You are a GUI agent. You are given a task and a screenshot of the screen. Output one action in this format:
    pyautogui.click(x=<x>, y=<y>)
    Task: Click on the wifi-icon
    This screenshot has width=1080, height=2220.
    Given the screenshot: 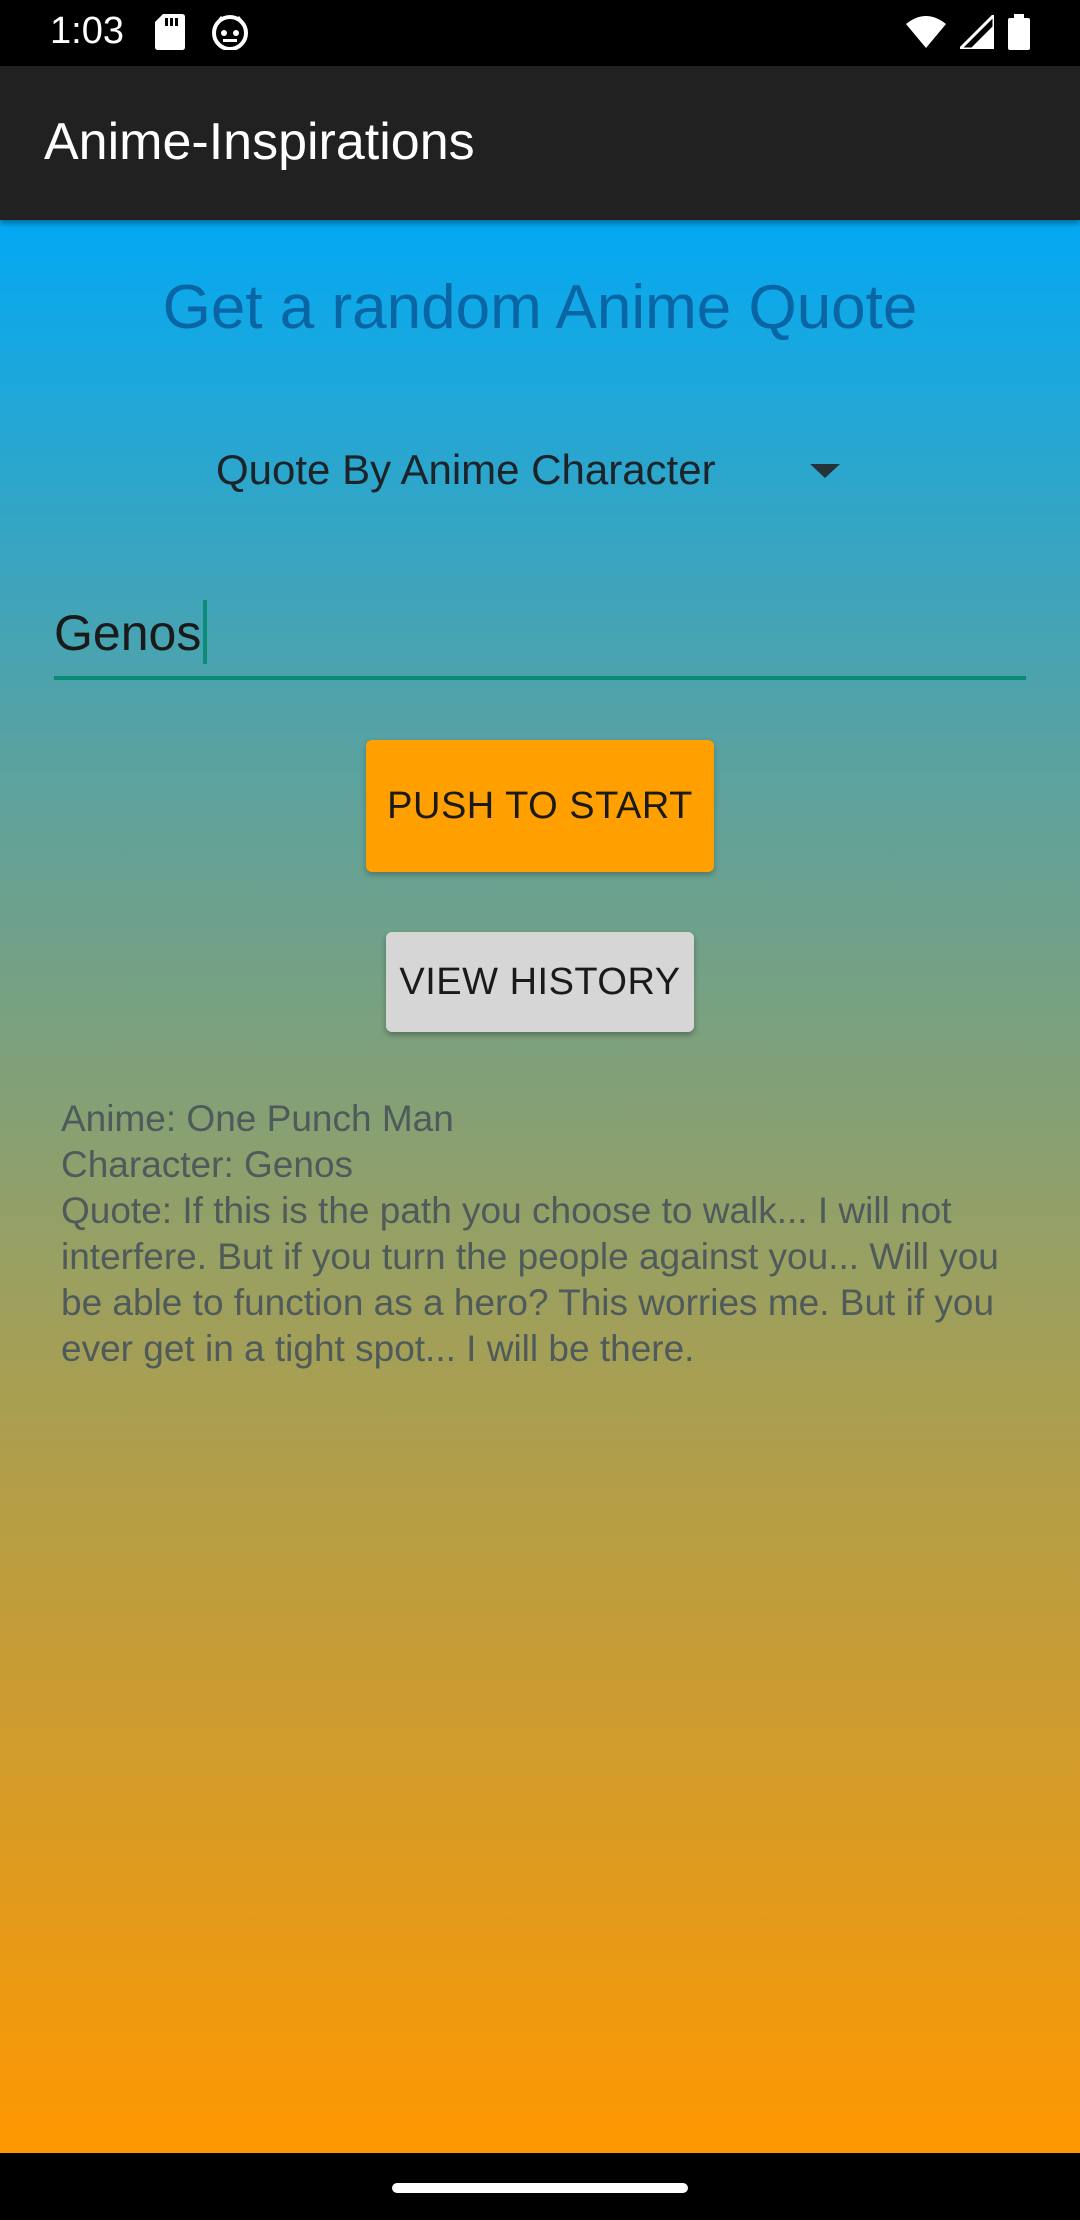 What is the action you would take?
    pyautogui.click(x=926, y=34)
    